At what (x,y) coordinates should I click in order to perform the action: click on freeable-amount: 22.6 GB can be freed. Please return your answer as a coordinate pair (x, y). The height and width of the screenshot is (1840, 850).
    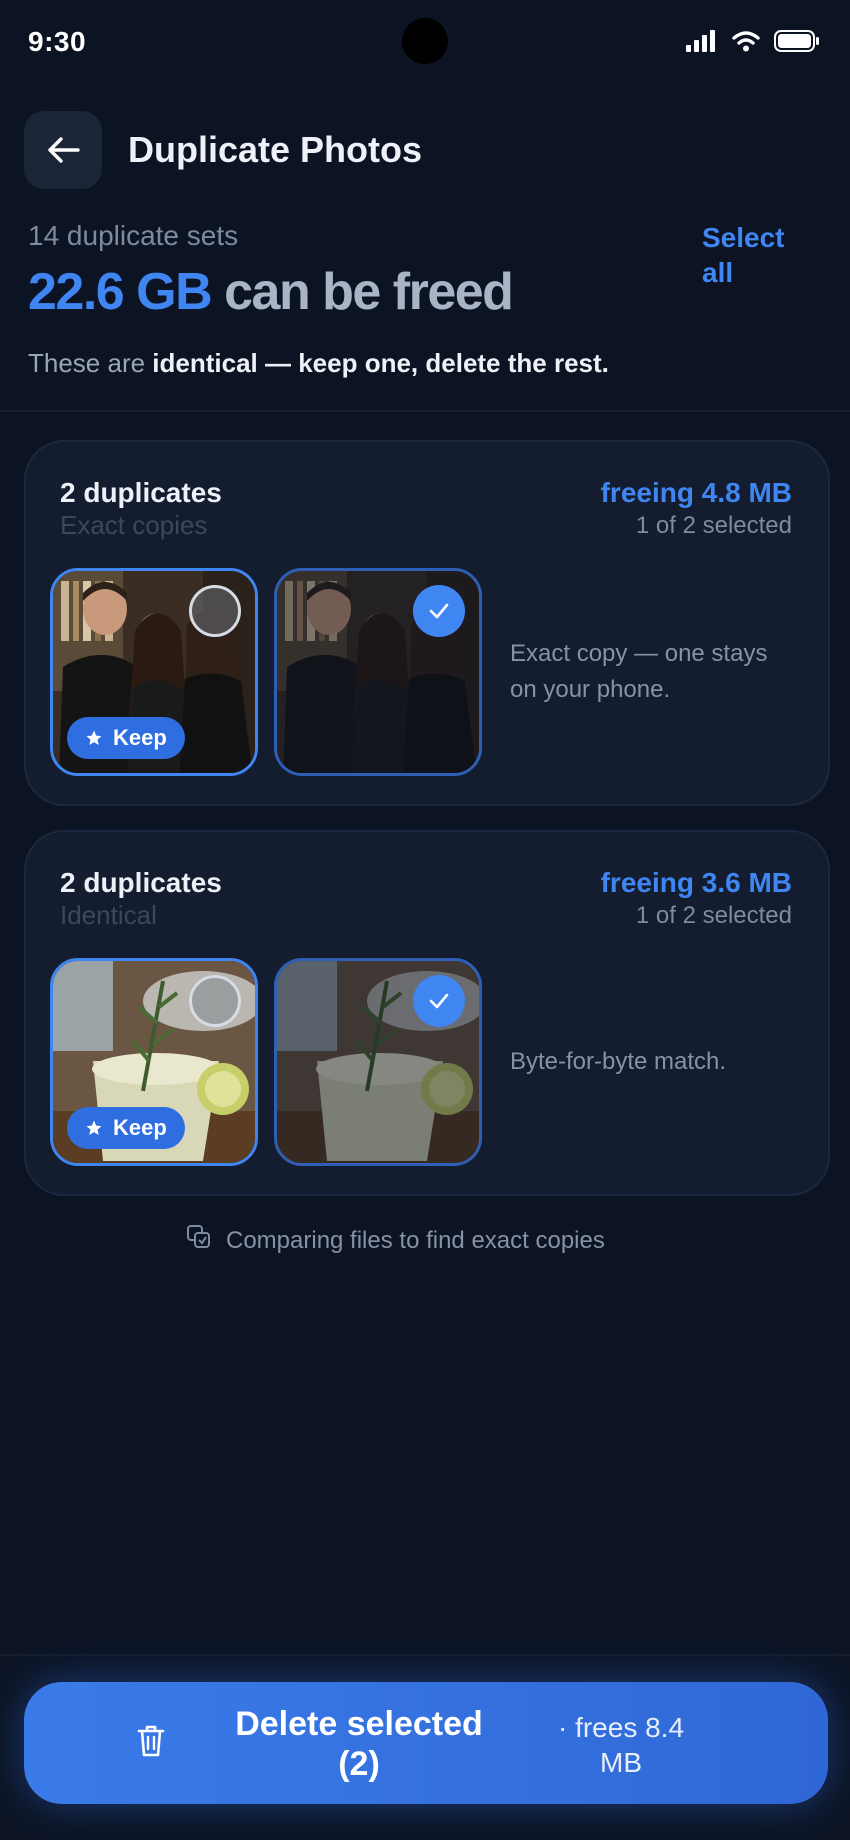
    Looking at the image, I should click on (271, 292).